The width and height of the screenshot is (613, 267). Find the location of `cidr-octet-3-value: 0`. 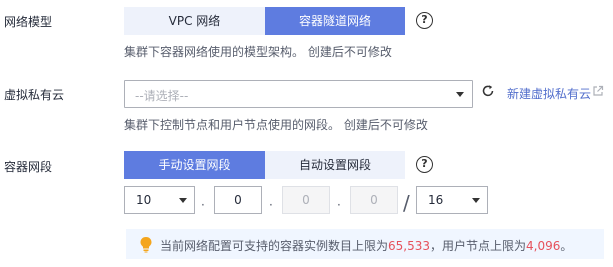

cidr-octet-3-value: 0 is located at coordinates (306, 200).